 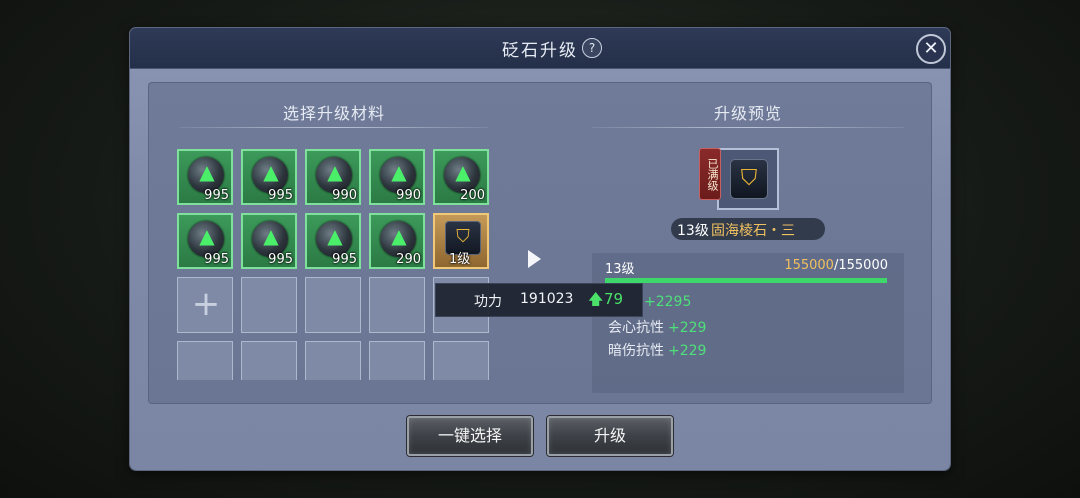 I want to click on material-slot-6: ▲ 995, so click(x=205, y=241).